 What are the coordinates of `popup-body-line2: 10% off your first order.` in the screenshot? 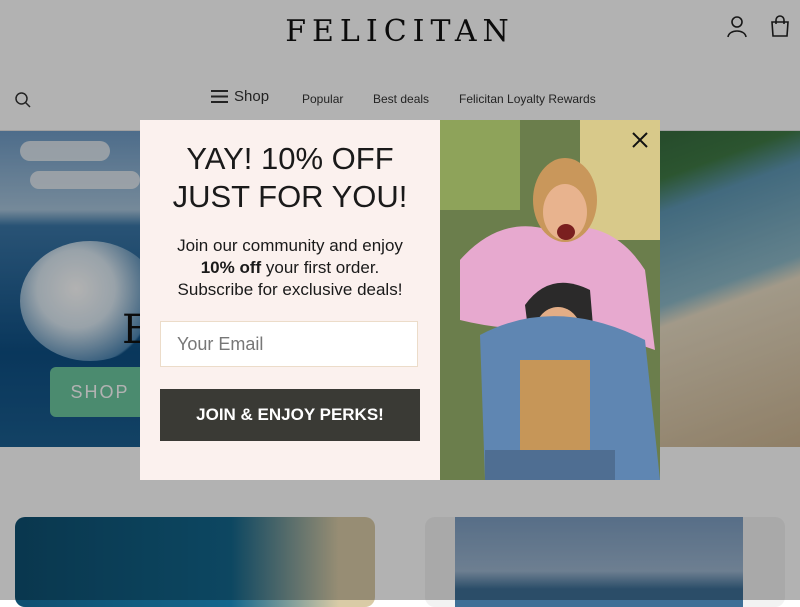 It's located at (290, 268).